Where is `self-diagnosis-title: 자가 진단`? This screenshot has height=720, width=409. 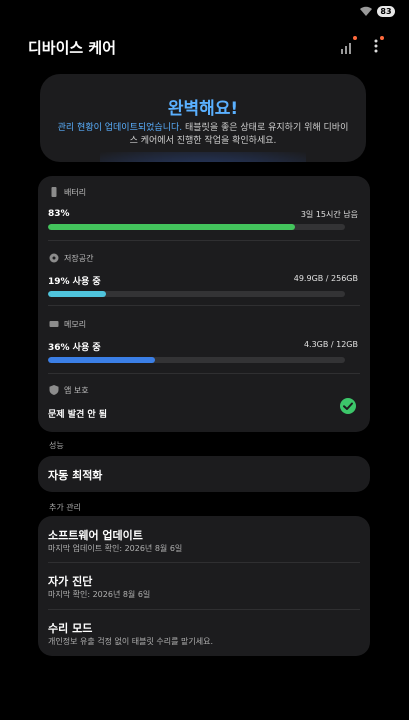 self-diagnosis-title: 자가 진단 is located at coordinates (70, 581).